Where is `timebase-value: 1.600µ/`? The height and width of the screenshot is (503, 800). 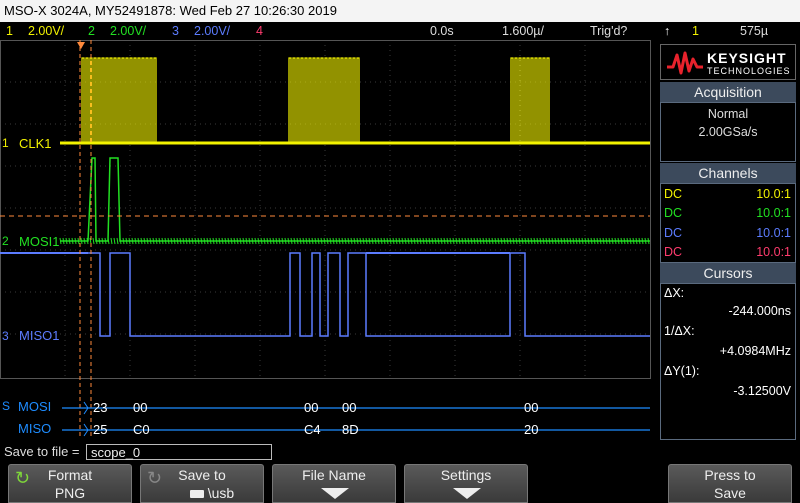
timebase-value: 1.600µ/ is located at coordinates (523, 31).